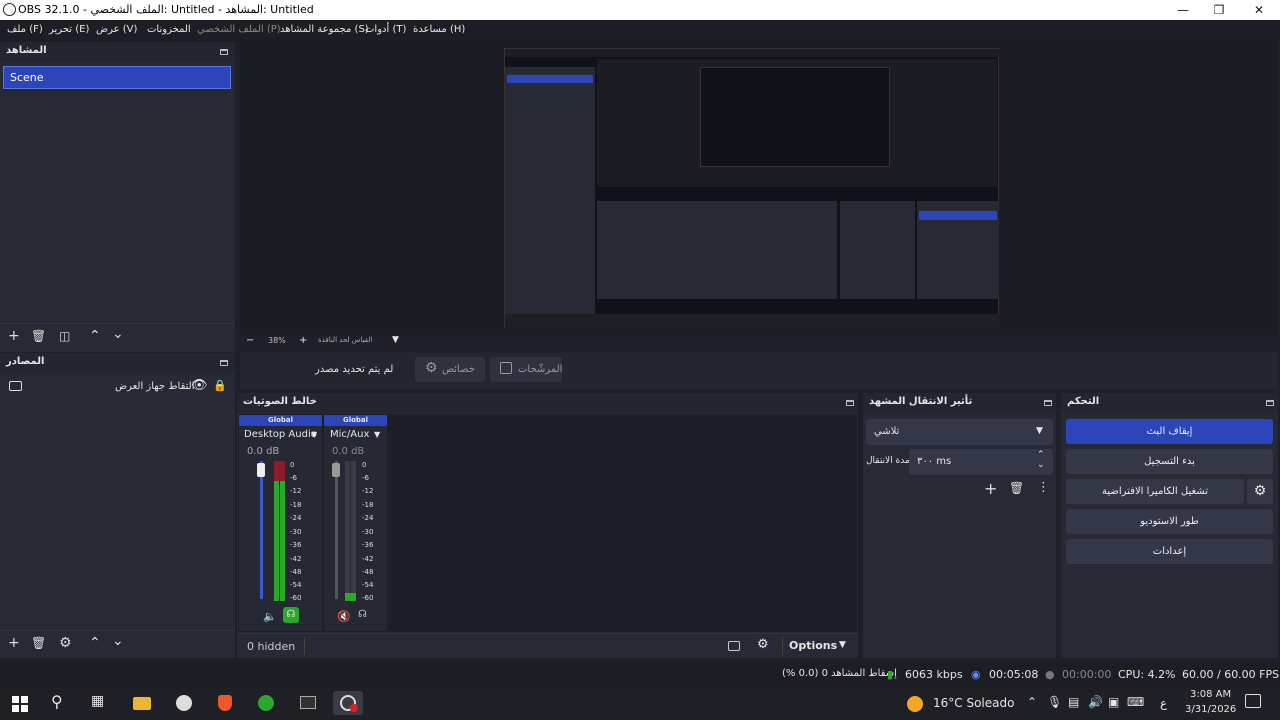 The height and width of the screenshot is (720, 1280). What do you see at coordinates (354, 369) in the screenshot?
I see `no-source-label: لم يتم تحديد مصدر` at bounding box center [354, 369].